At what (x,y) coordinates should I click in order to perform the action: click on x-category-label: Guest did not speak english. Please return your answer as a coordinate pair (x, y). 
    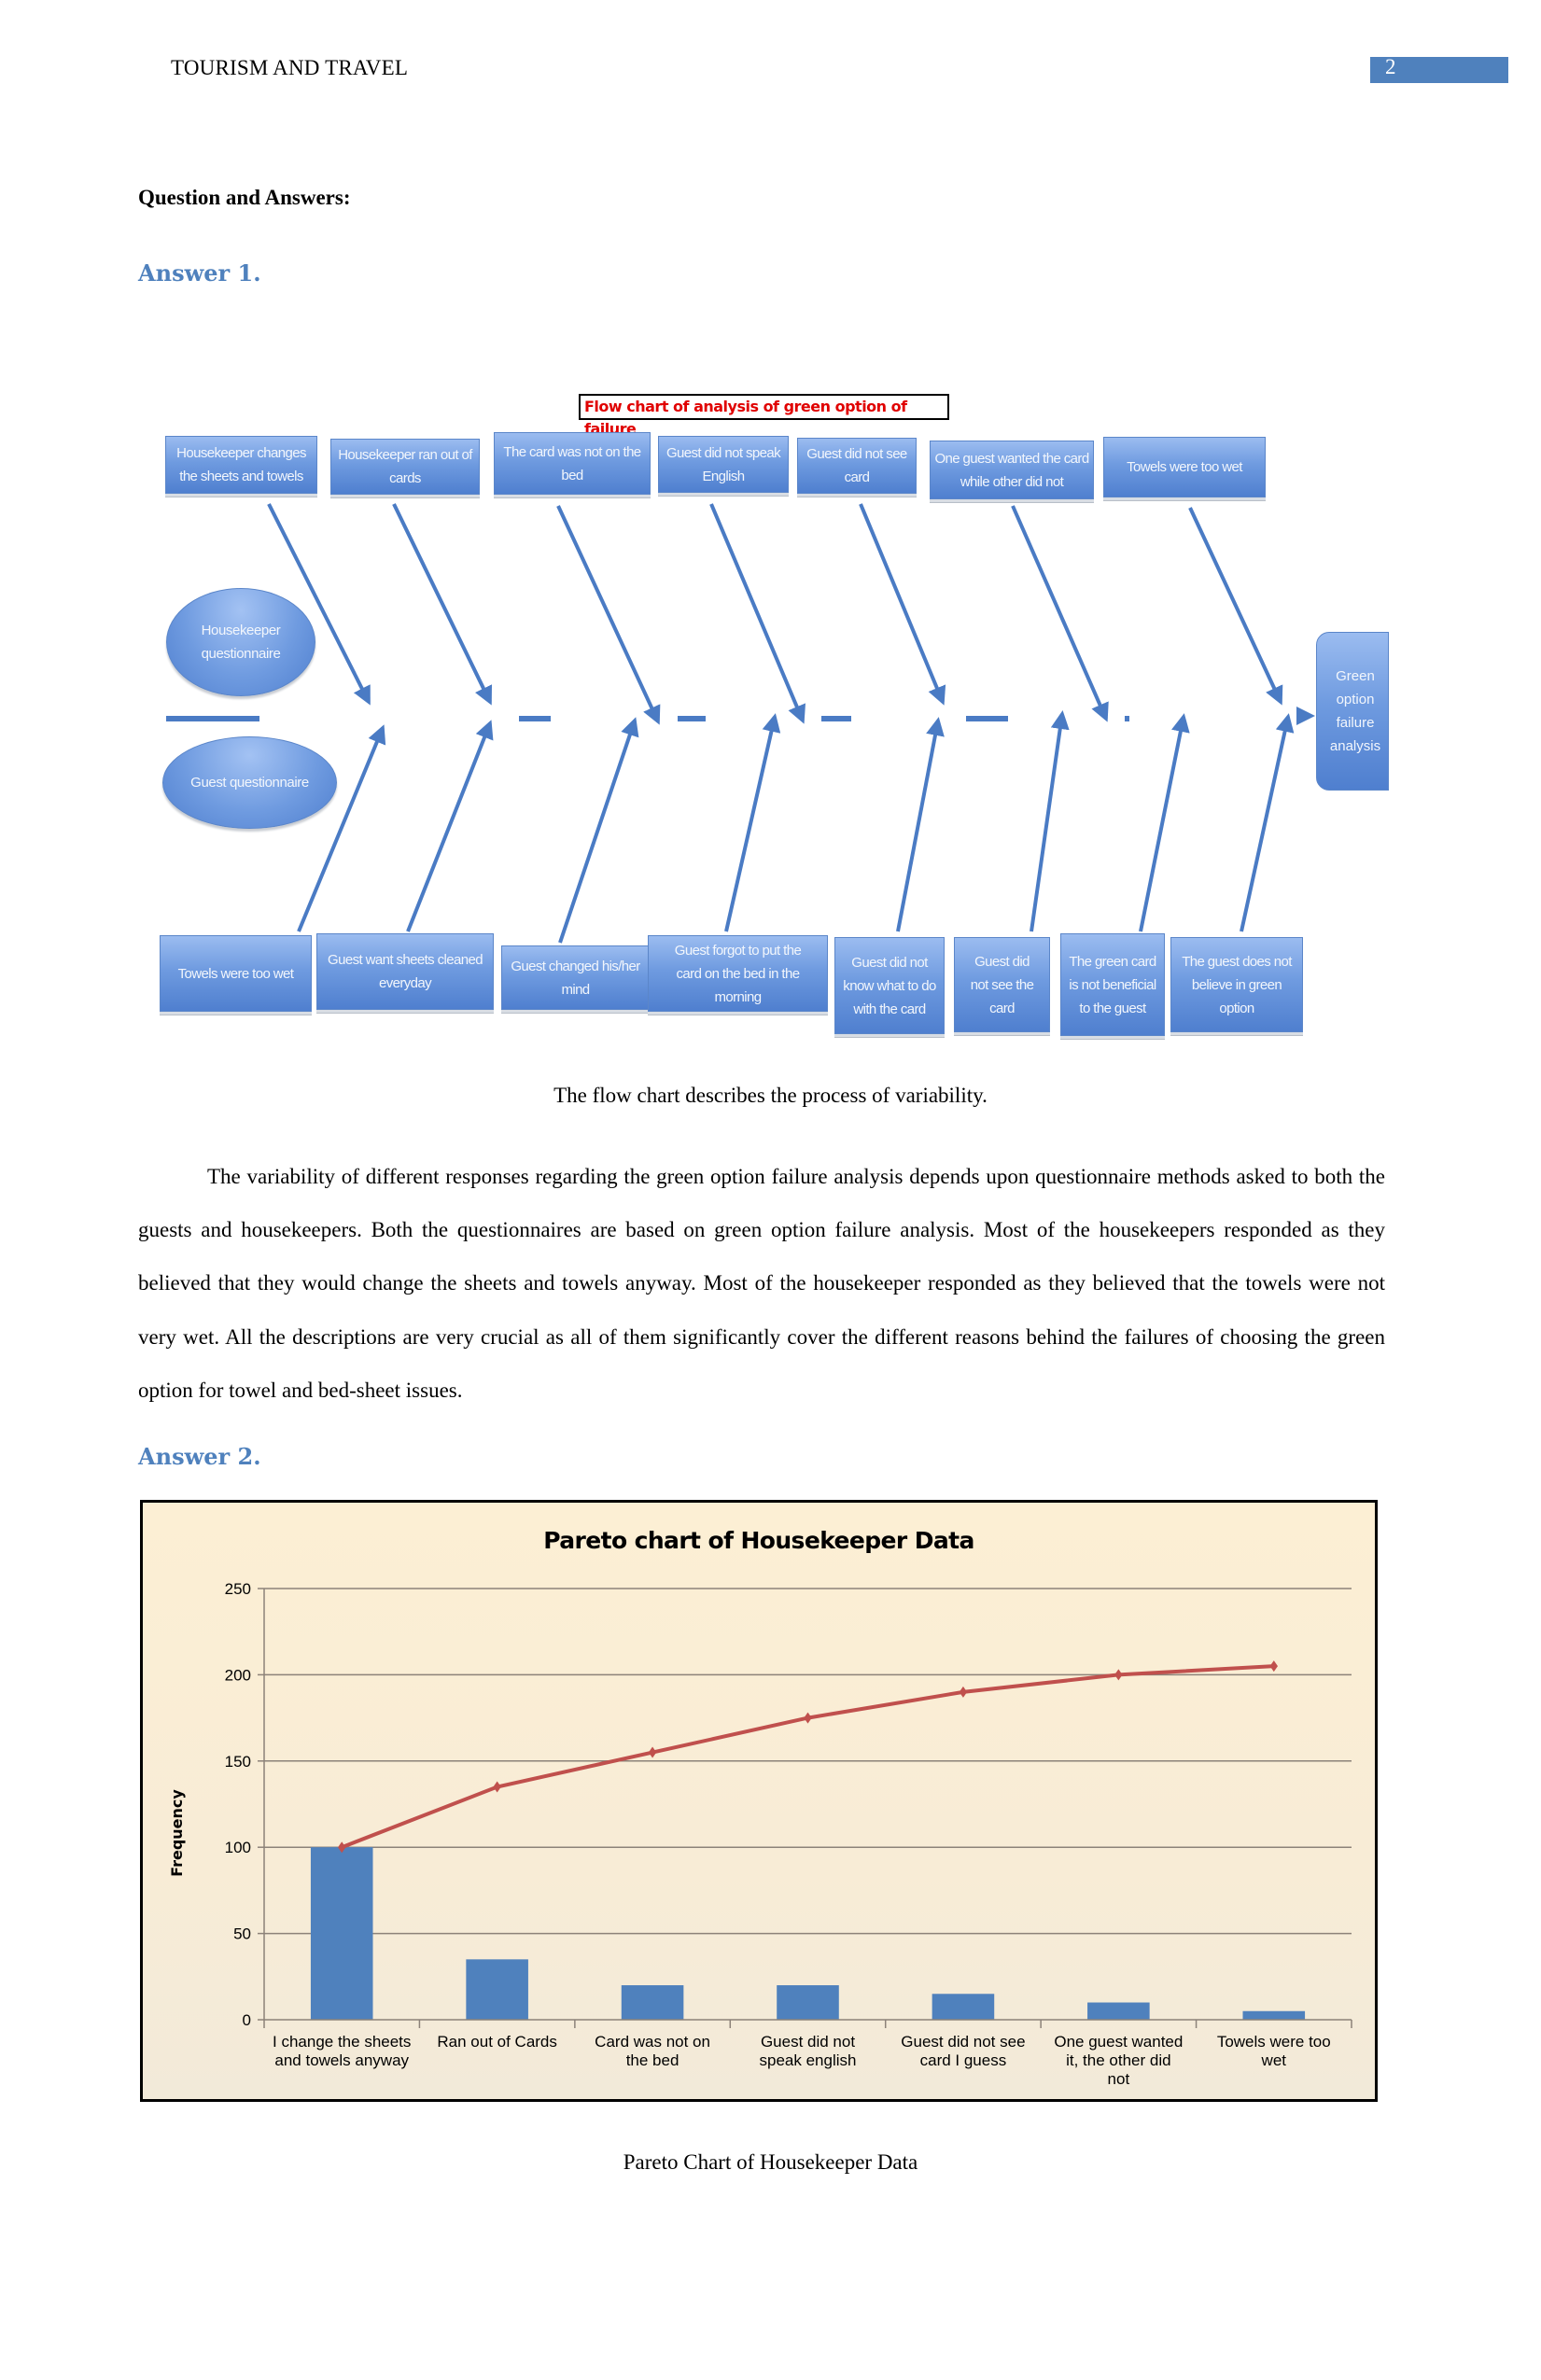
    Looking at the image, I should click on (808, 2051).